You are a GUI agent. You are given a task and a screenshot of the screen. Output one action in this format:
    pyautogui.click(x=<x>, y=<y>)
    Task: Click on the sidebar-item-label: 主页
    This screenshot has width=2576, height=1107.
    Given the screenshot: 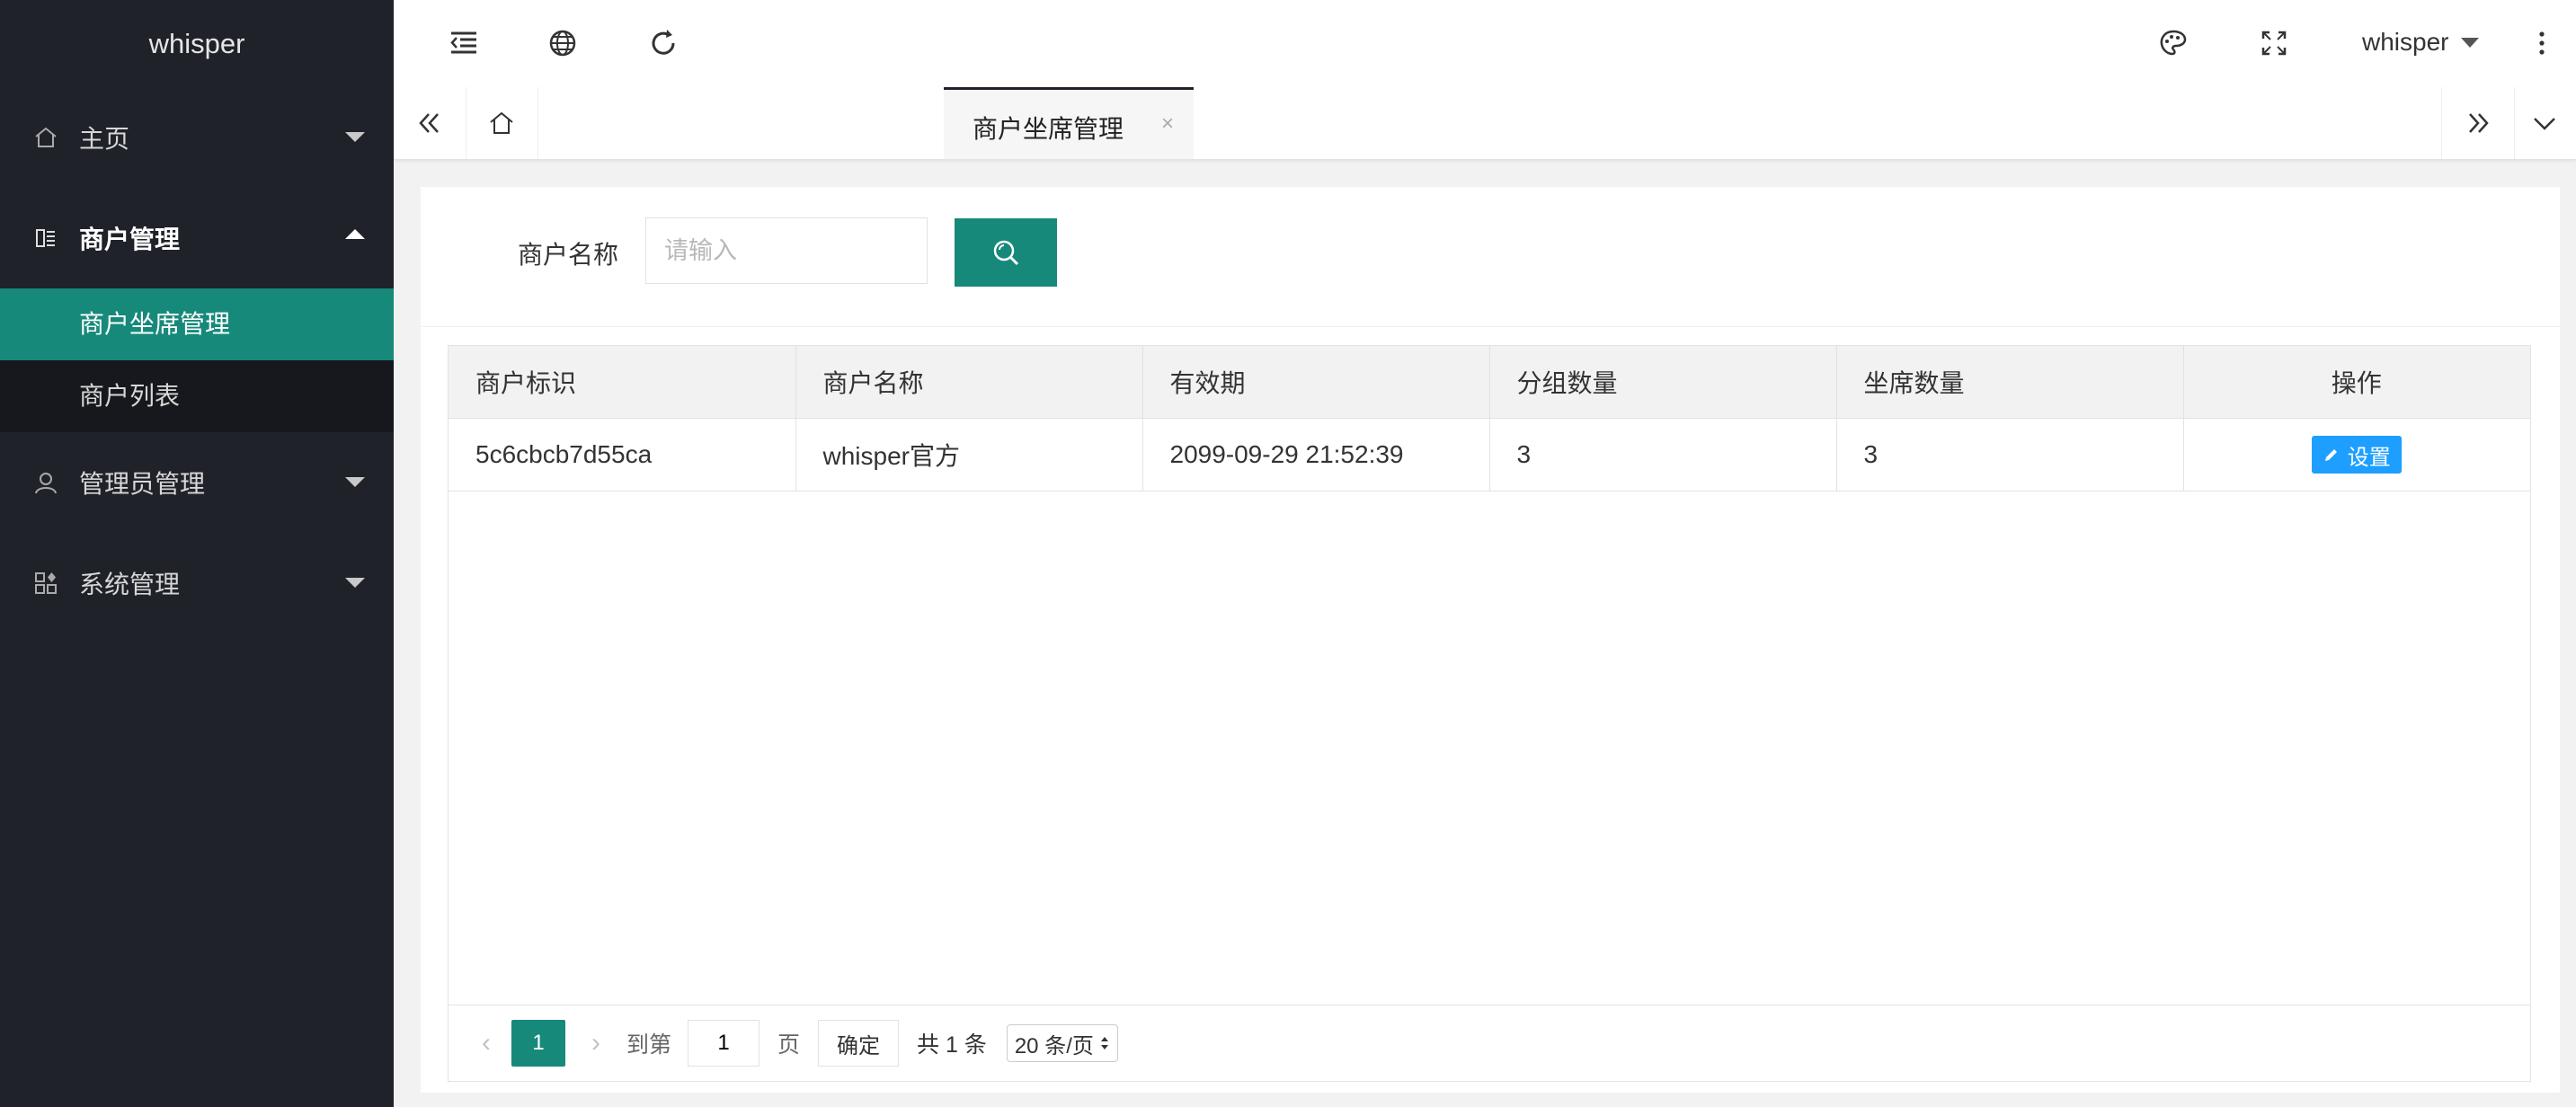 What is the action you would take?
    pyautogui.click(x=104, y=139)
    